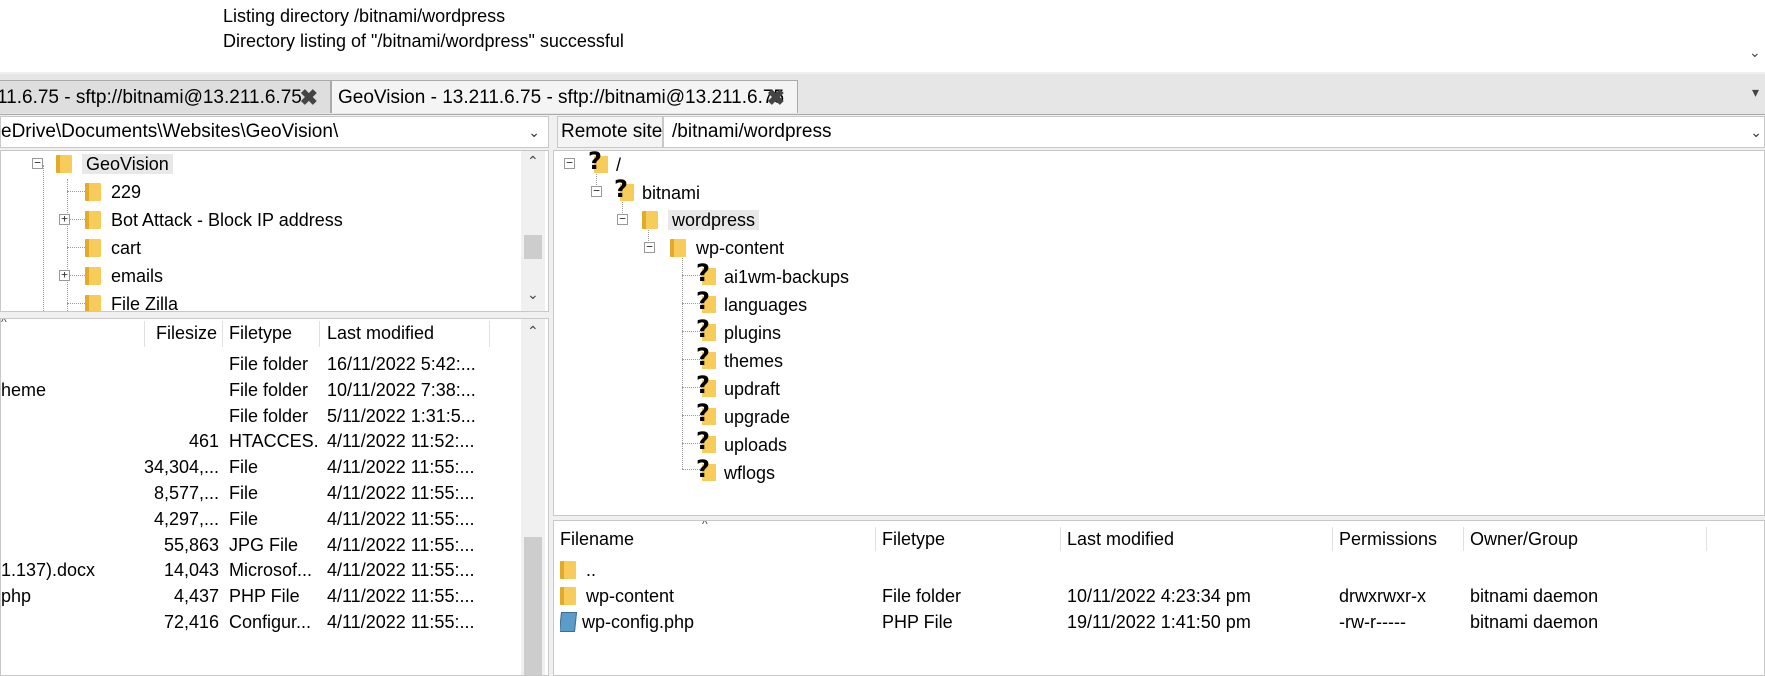 The width and height of the screenshot is (1765, 676). I want to click on tree-item-bitnami: ? bitnami, so click(657, 190).